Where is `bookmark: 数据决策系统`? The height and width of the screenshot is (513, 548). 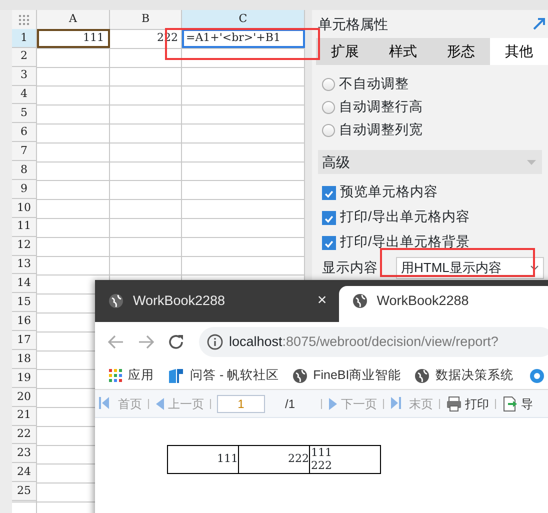
bookmark: 数据决策系统 is located at coordinates (464, 375).